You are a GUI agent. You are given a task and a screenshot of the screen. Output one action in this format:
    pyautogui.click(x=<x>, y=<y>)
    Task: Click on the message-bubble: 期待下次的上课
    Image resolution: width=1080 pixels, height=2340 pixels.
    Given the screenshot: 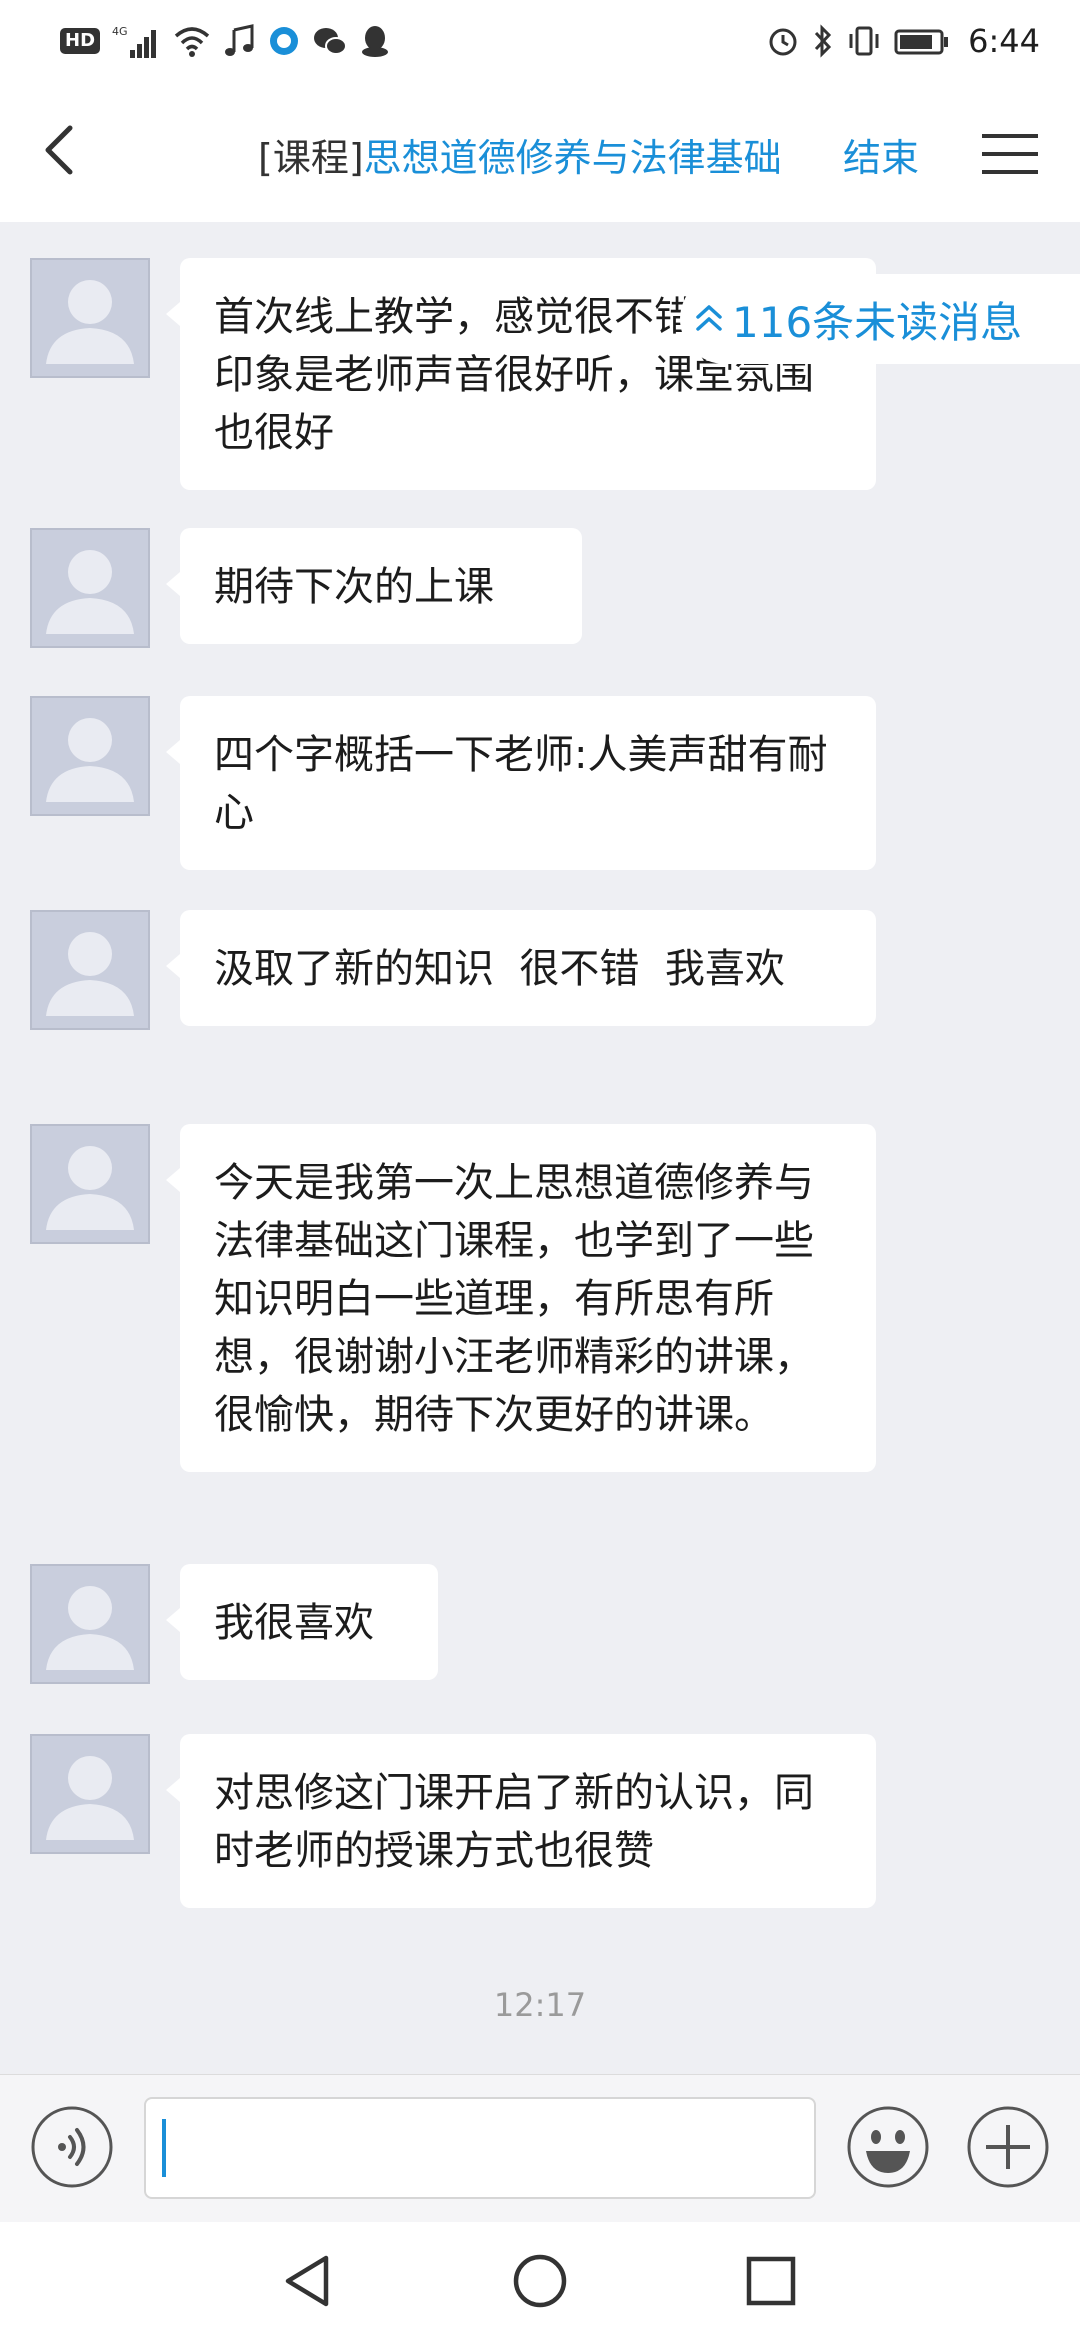 What is the action you would take?
    pyautogui.click(x=374, y=586)
    